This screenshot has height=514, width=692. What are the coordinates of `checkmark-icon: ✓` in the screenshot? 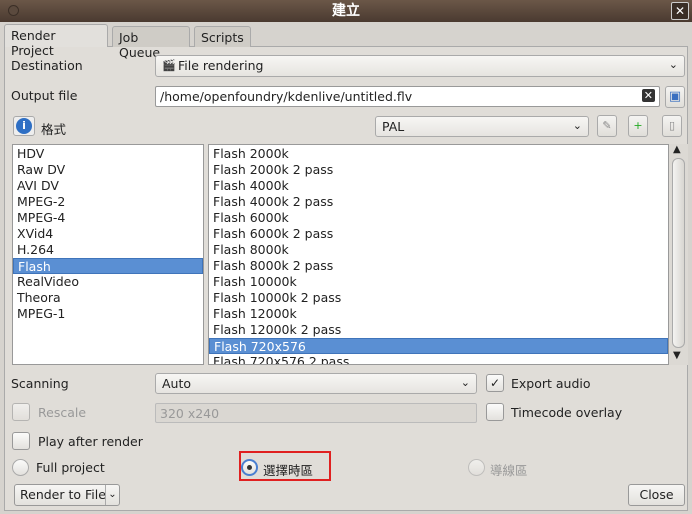 It's located at (495, 383).